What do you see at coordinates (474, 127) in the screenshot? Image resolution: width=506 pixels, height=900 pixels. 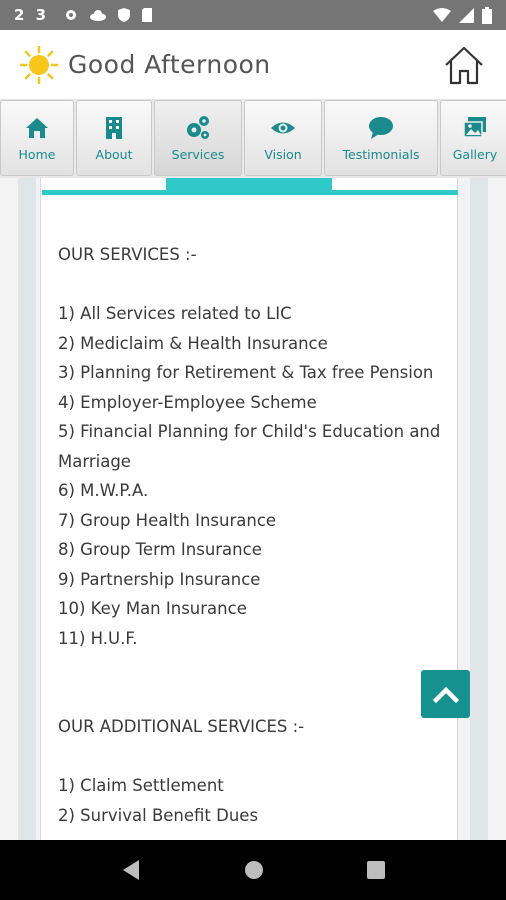 I see `images-icon` at bounding box center [474, 127].